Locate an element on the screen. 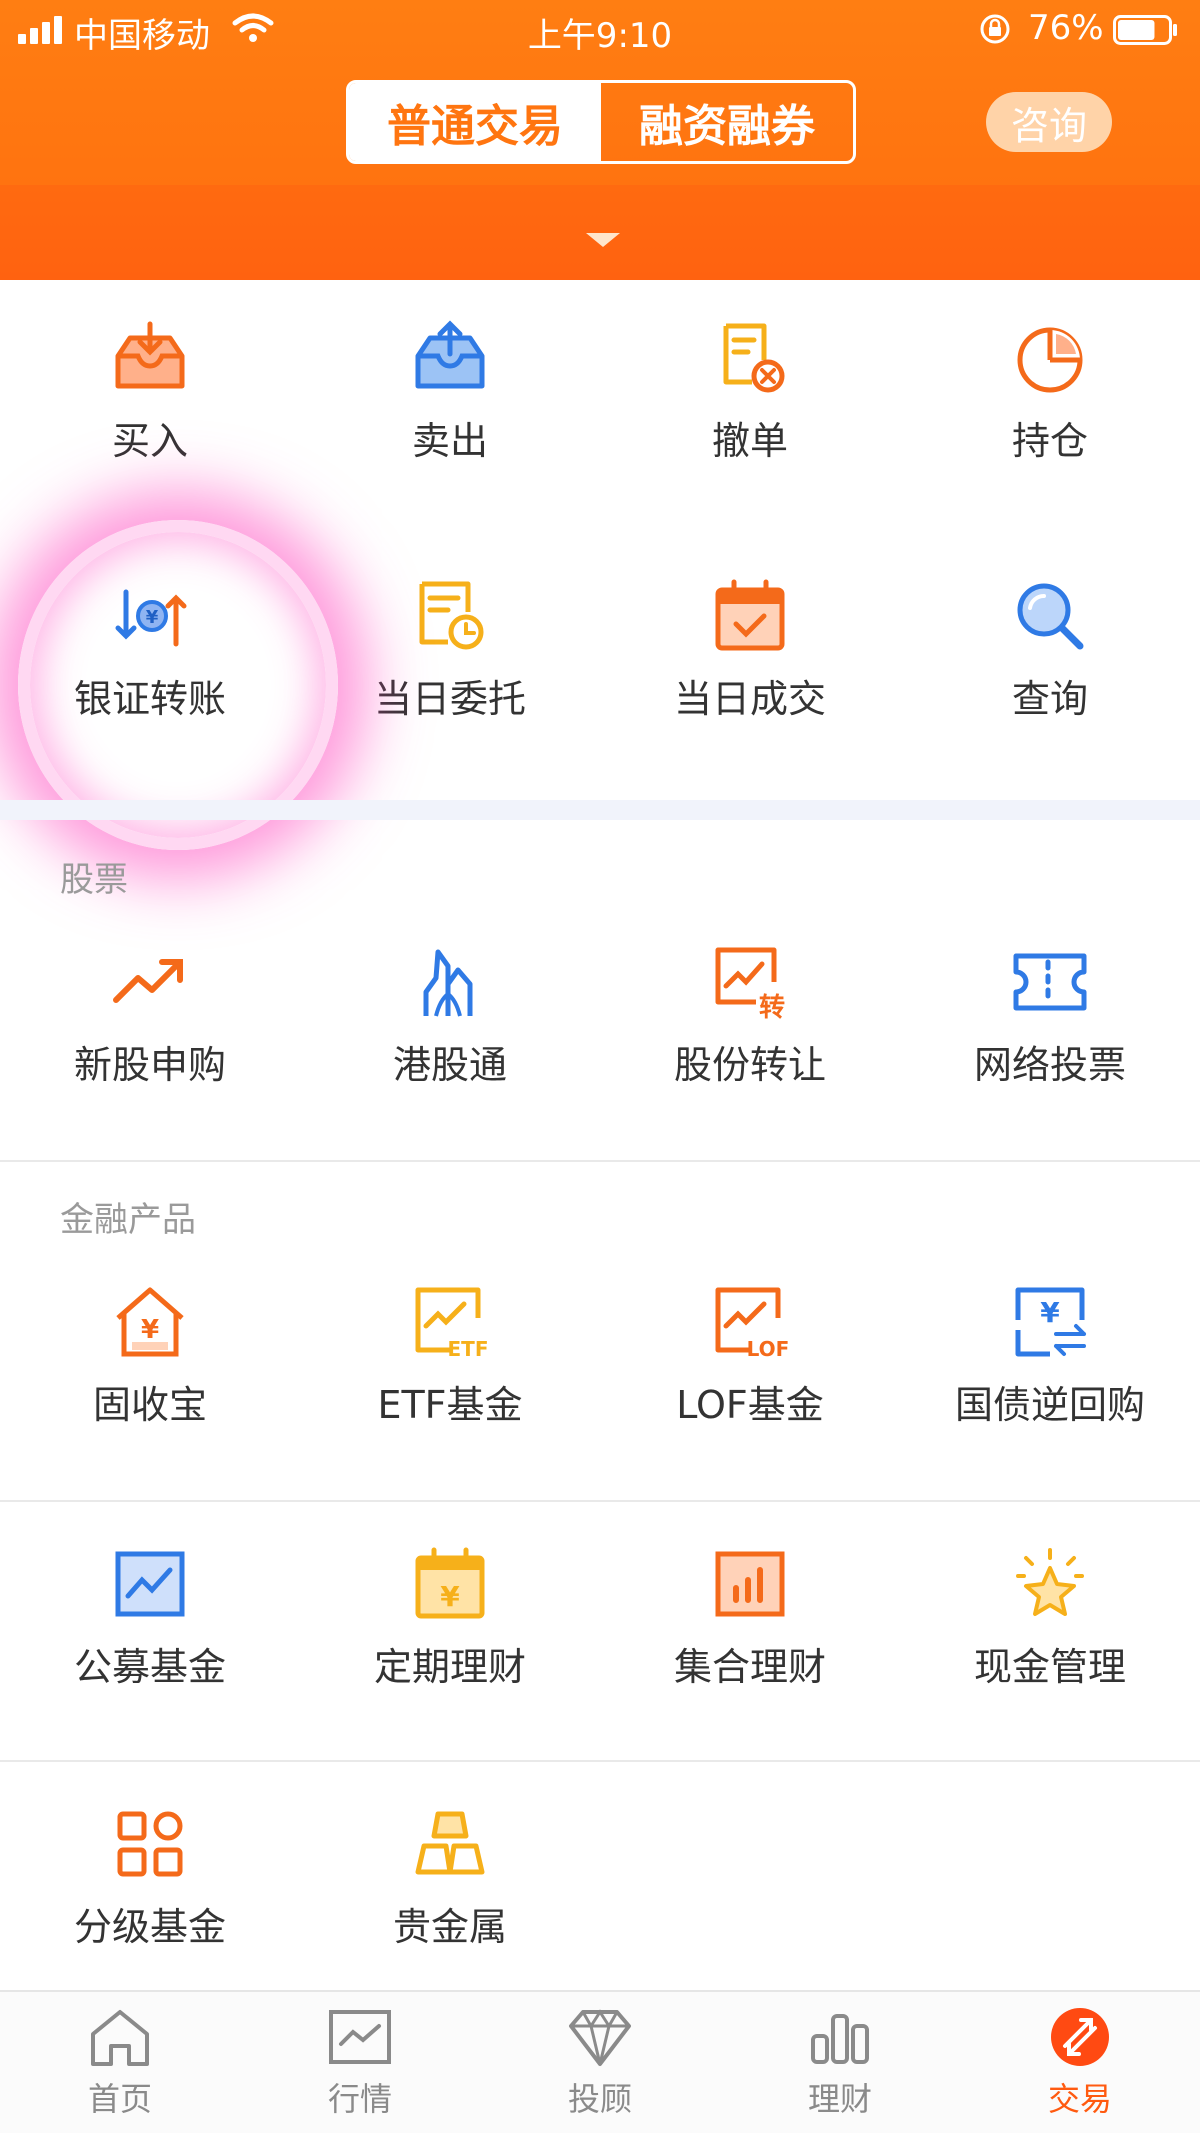 The width and height of the screenshot is (1200, 2133). grid-item-label: 撤单 is located at coordinates (749, 441).